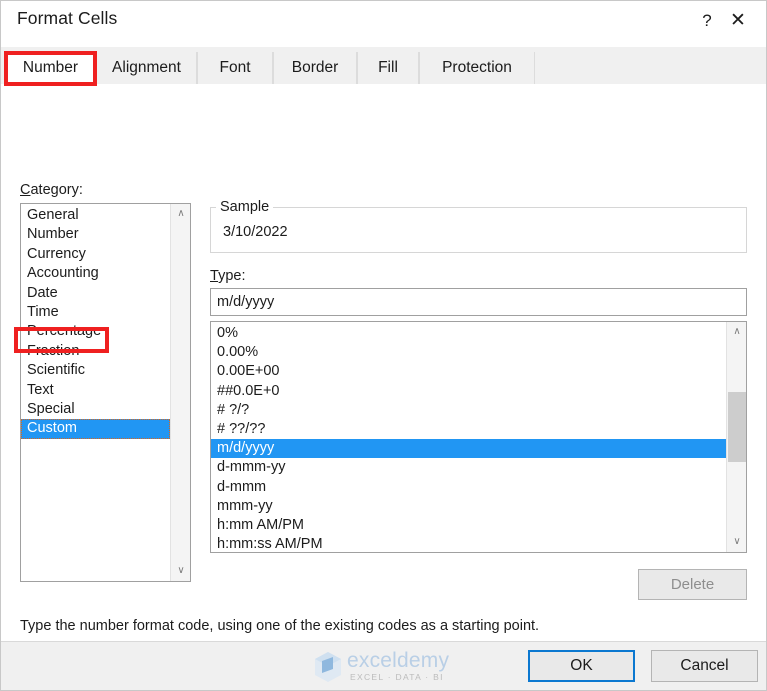  Describe the element at coordinates (315, 68) in the screenshot. I see `tab-border: Border` at that location.